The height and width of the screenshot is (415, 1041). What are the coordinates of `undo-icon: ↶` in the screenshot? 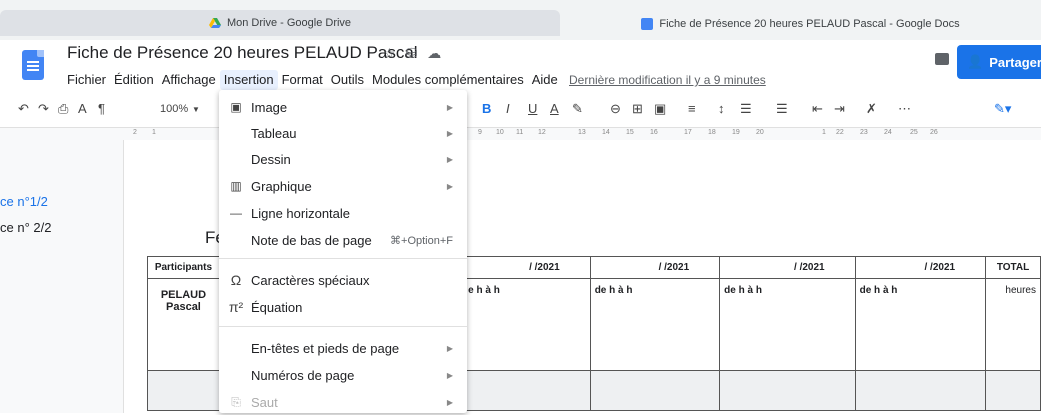 It's located at (23, 109).